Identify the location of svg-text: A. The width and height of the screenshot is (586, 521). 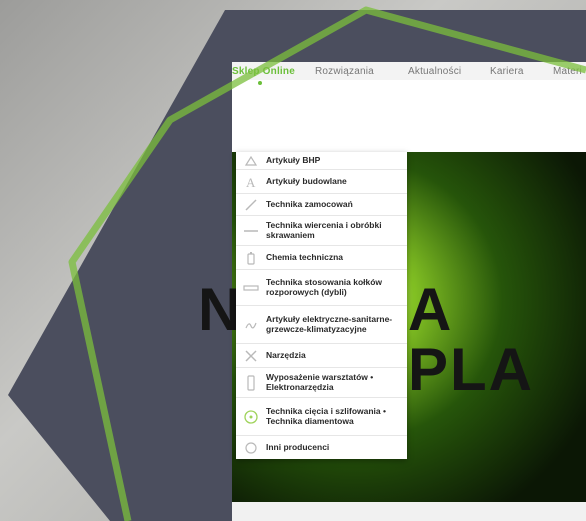
(251, 182).